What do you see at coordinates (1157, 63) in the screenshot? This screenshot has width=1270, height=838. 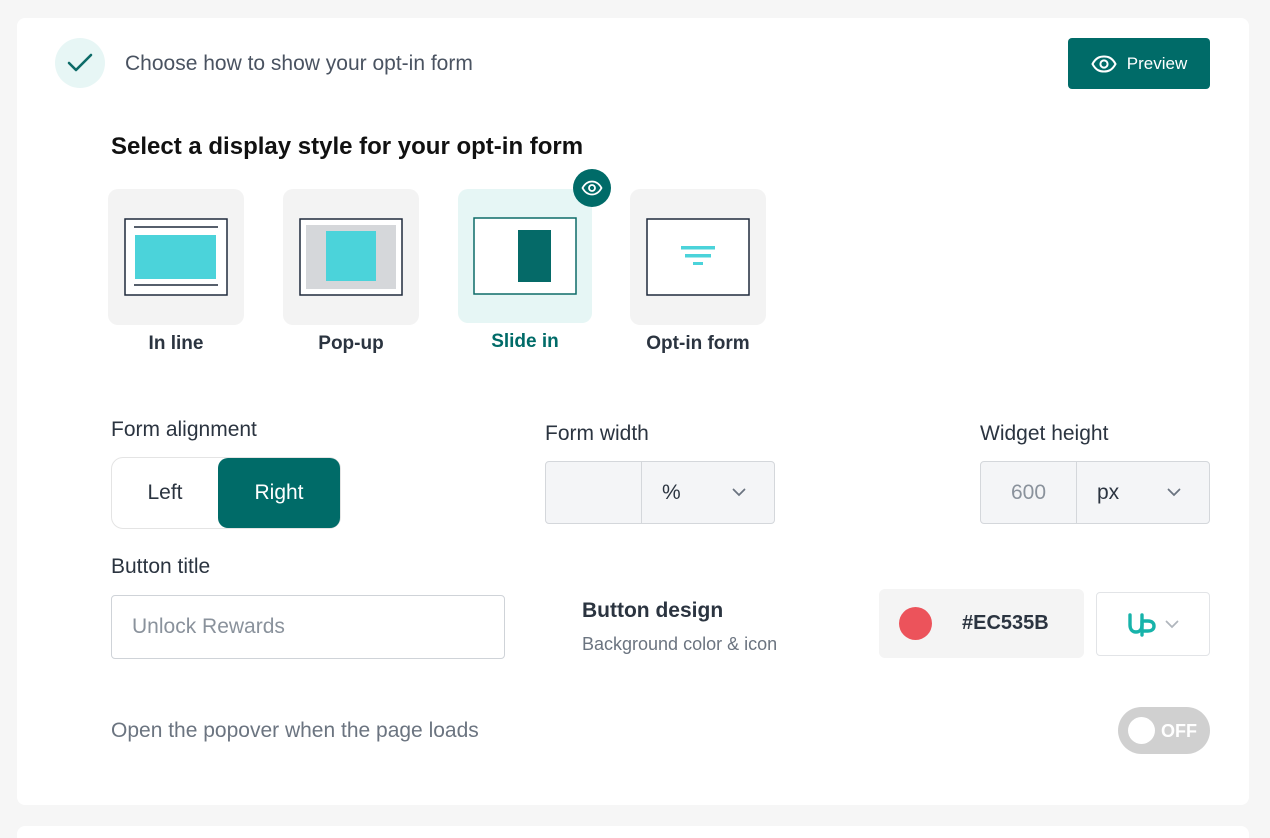 I see `preview-button-label: Preview` at bounding box center [1157, 63].